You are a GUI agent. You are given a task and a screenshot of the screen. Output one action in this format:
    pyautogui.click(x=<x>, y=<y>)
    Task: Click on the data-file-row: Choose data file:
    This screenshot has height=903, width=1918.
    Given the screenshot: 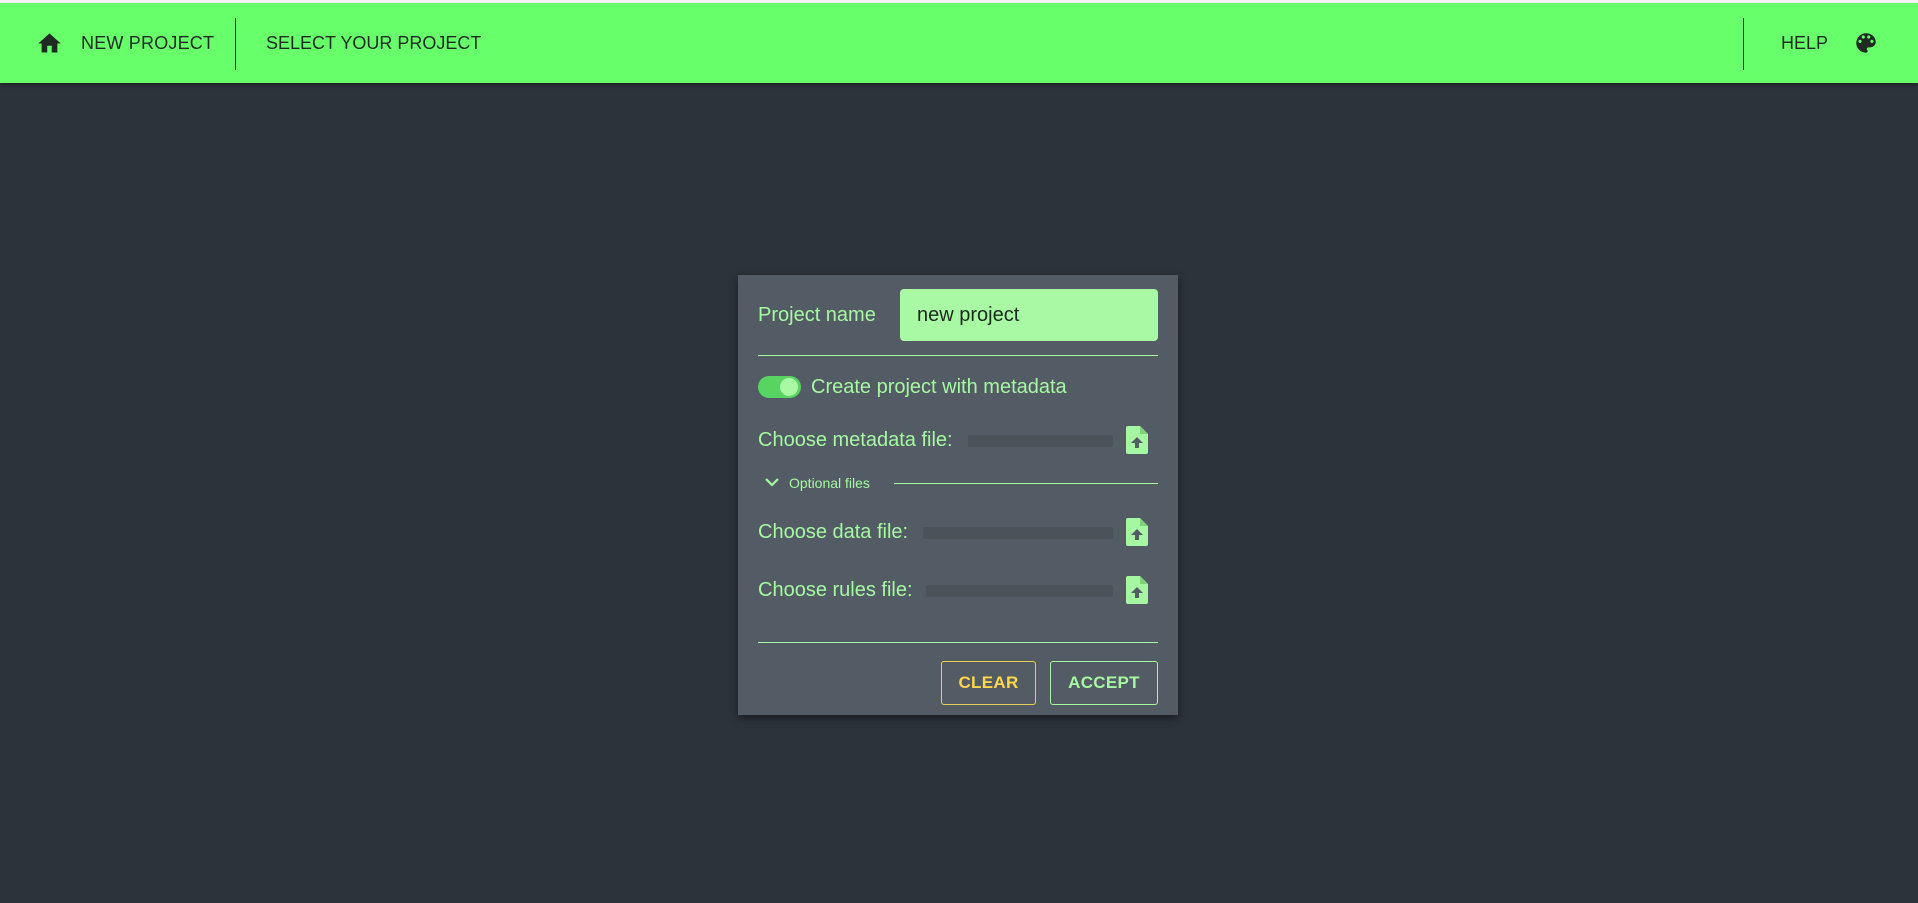 What is the action you would take?
    pyautogui.click(x=958, y=532)
    